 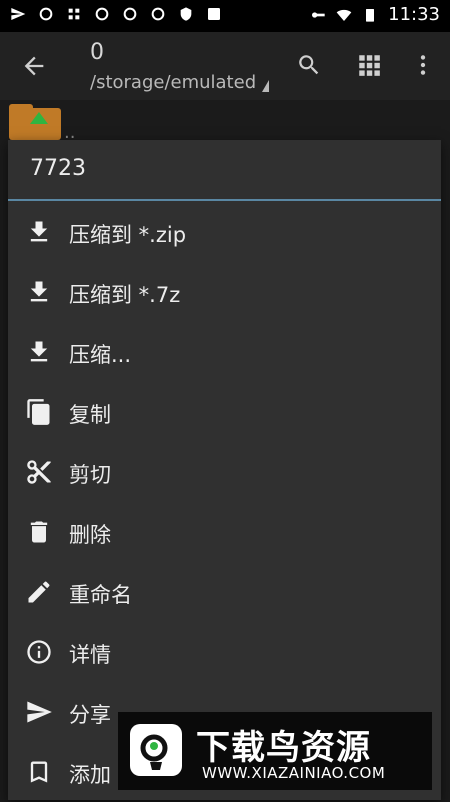 I want to click on menu-item-label: 分享, so click(x=90, y=715).